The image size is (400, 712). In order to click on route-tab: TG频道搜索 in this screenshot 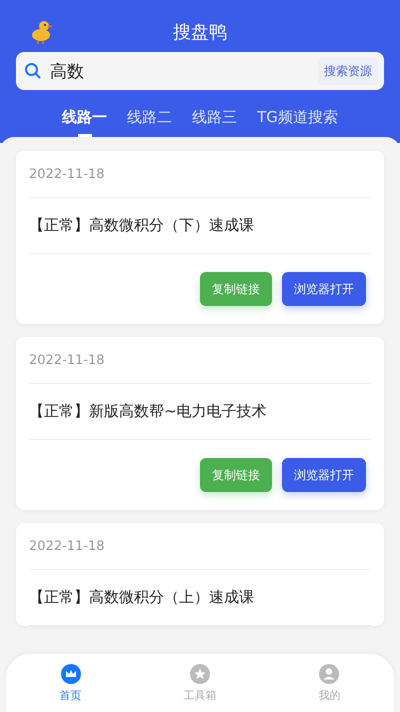, I will do `click(297, 122)`.